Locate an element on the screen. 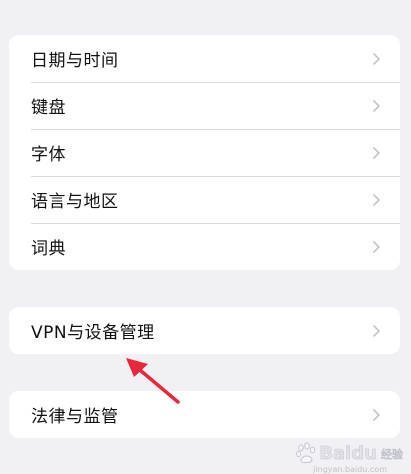 This screenshot has width=411, height=474. row-language-region: 语言与地区 is located at coordinates (204, 199).